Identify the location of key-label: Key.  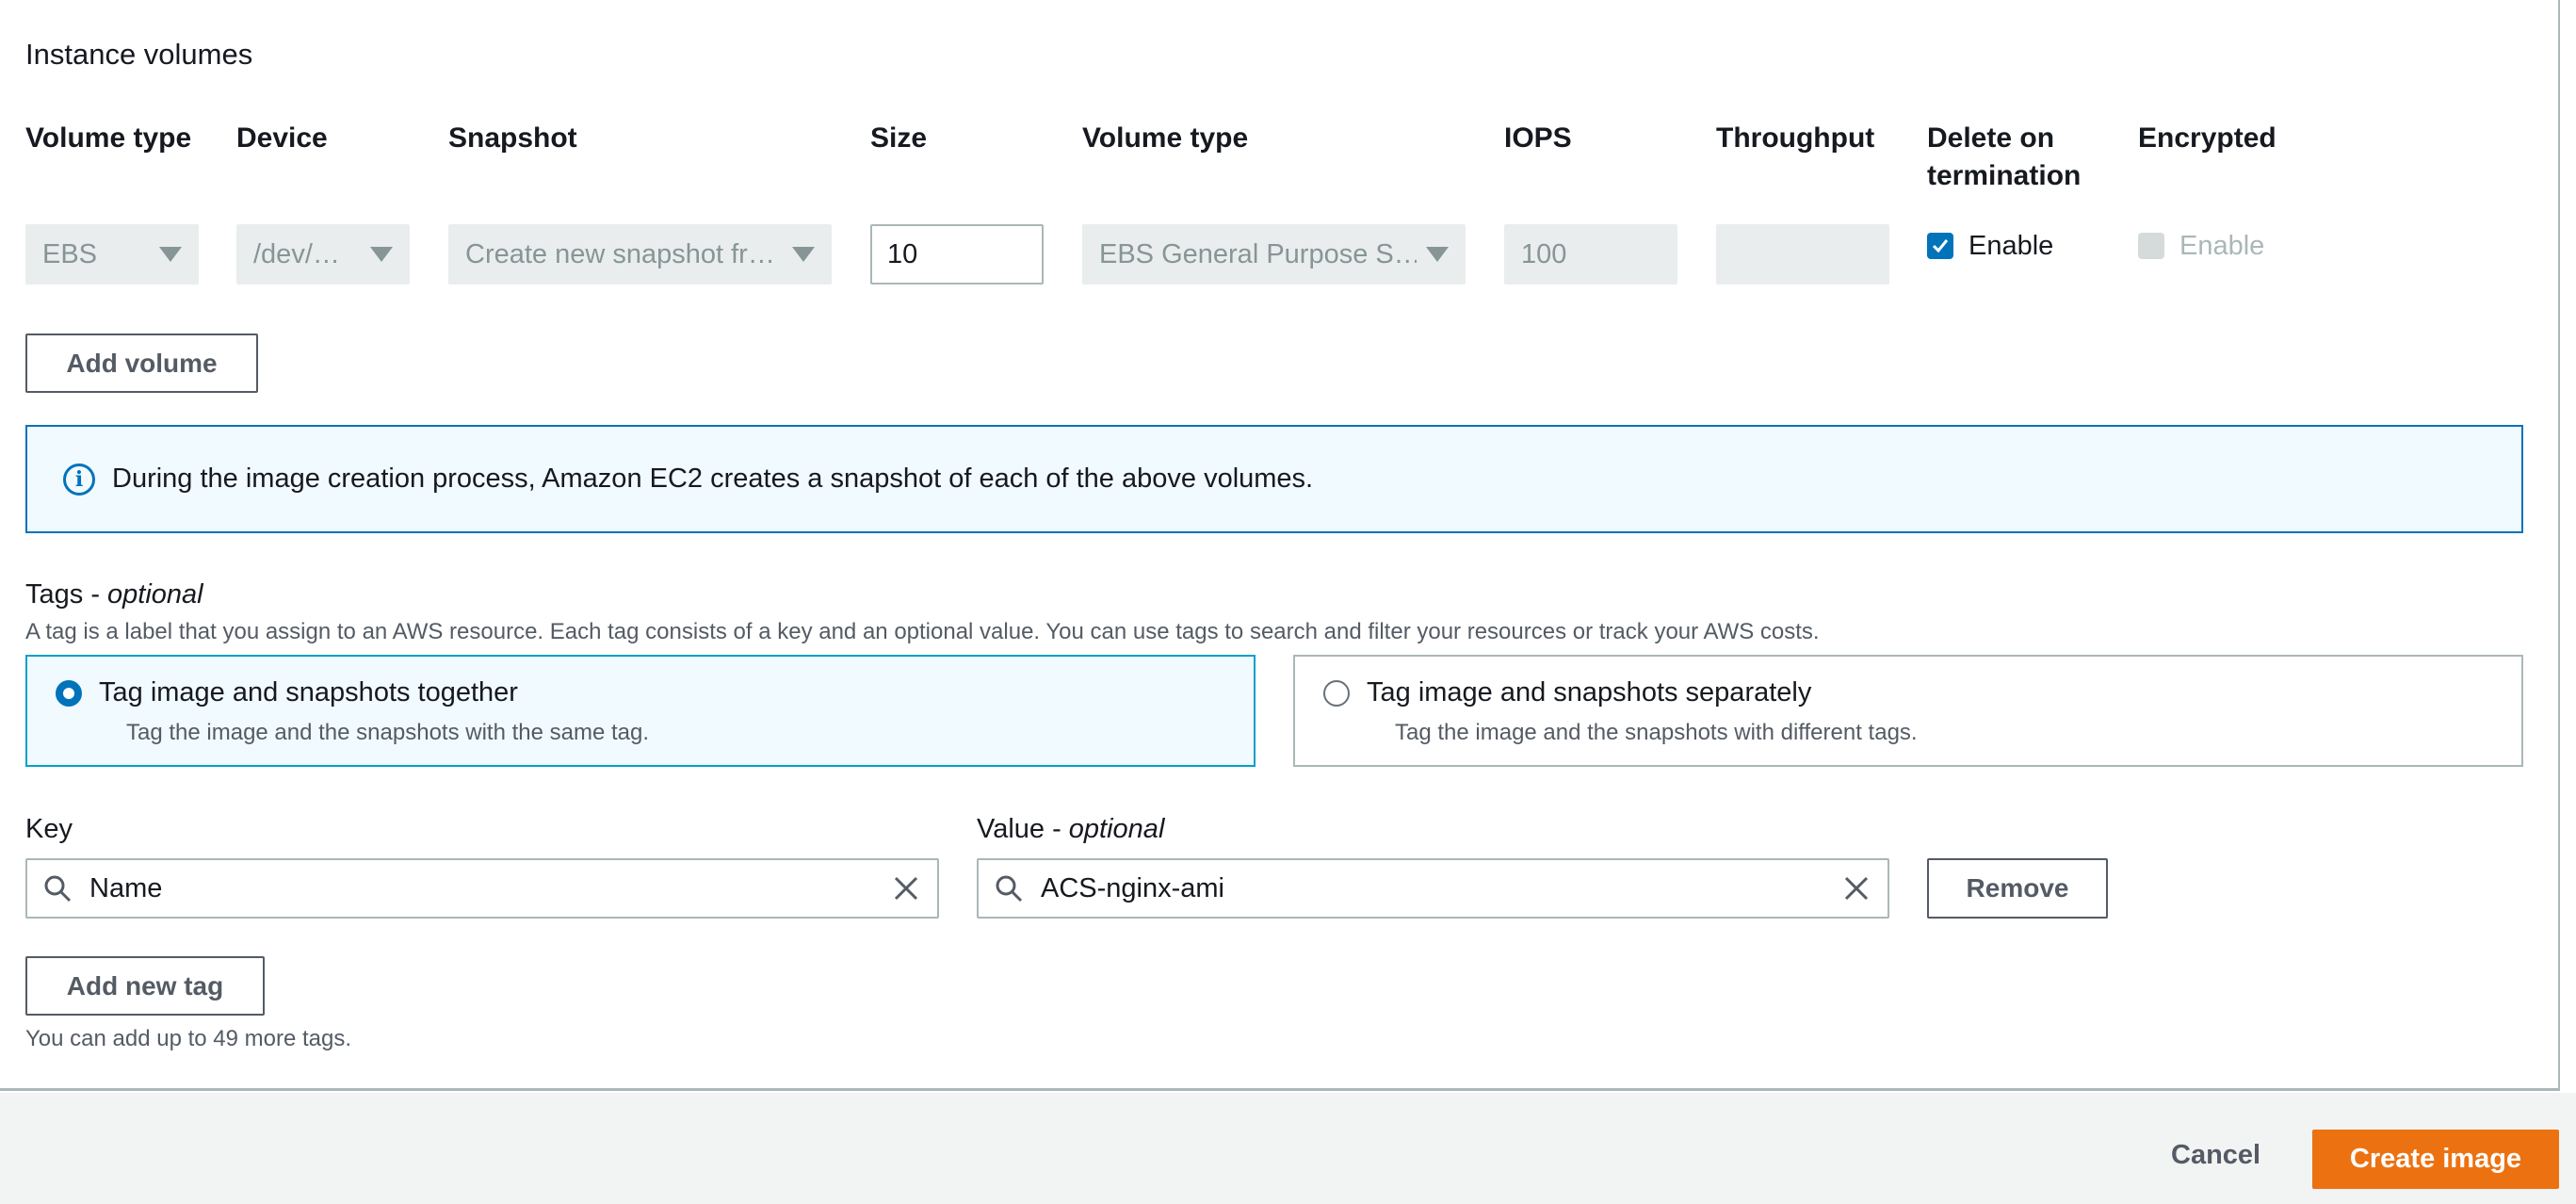
(49, 829).